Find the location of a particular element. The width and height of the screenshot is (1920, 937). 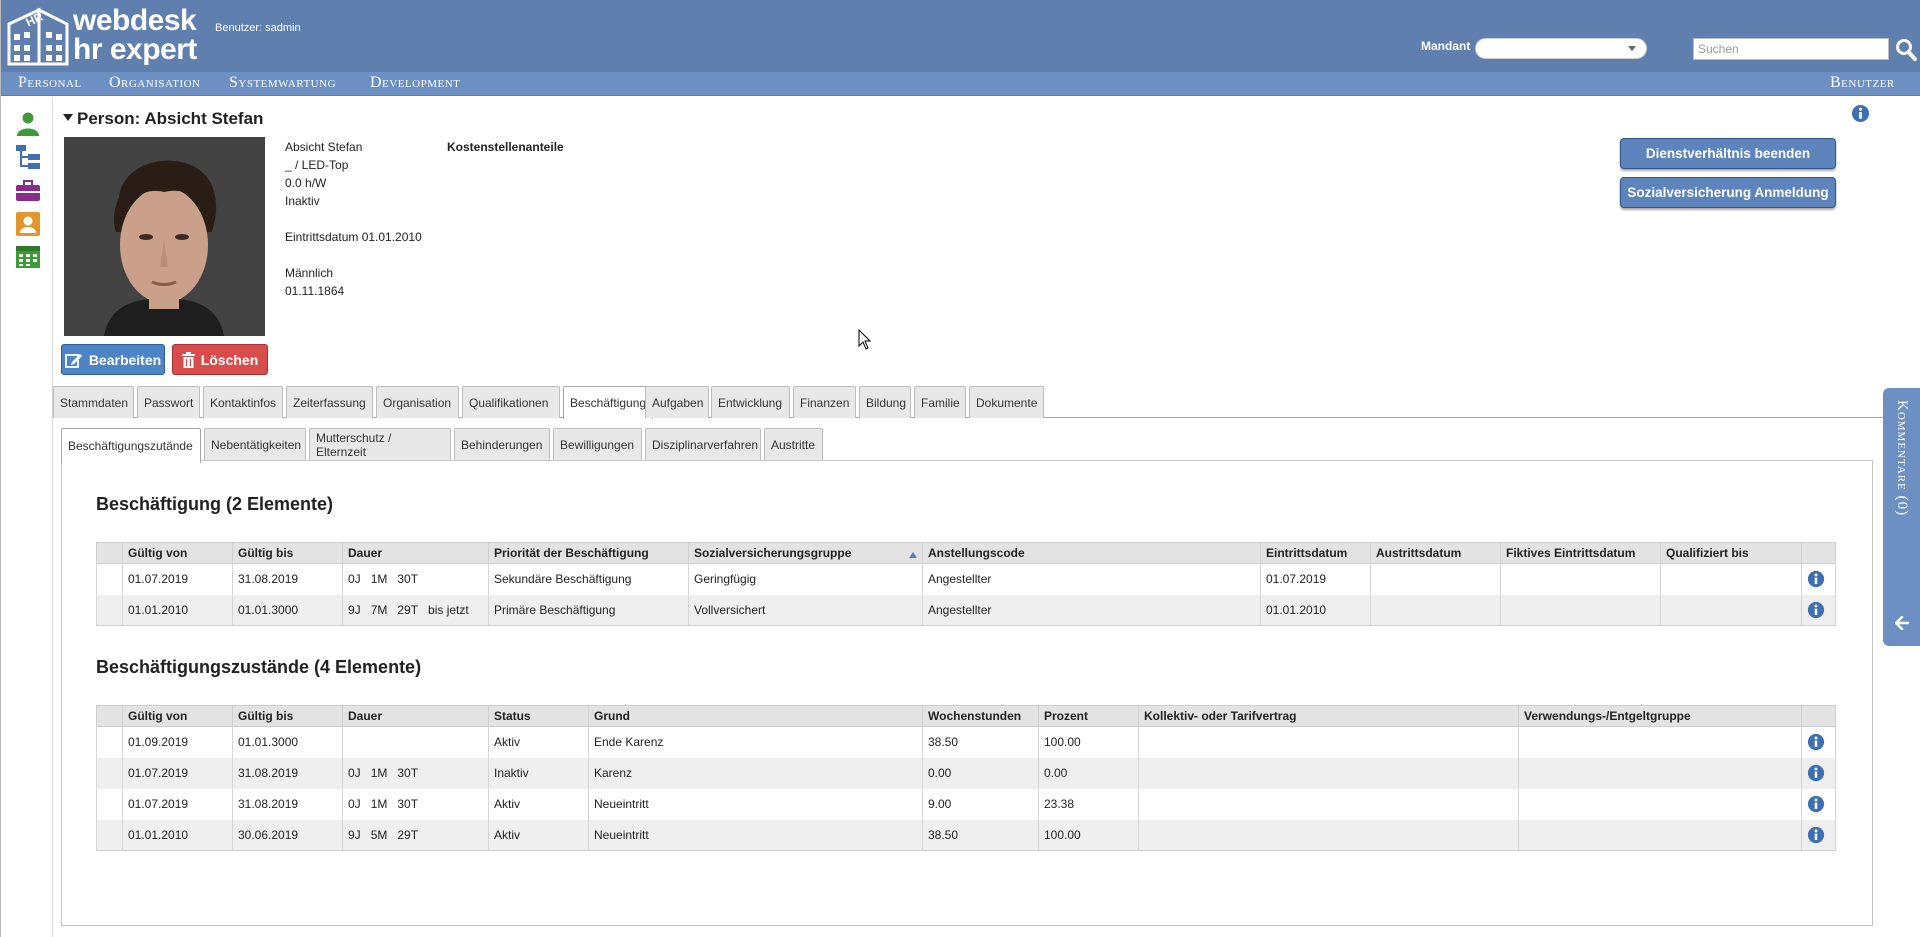

subtab-behinderungen: Behinderungen is located at coordinates (502, 444).